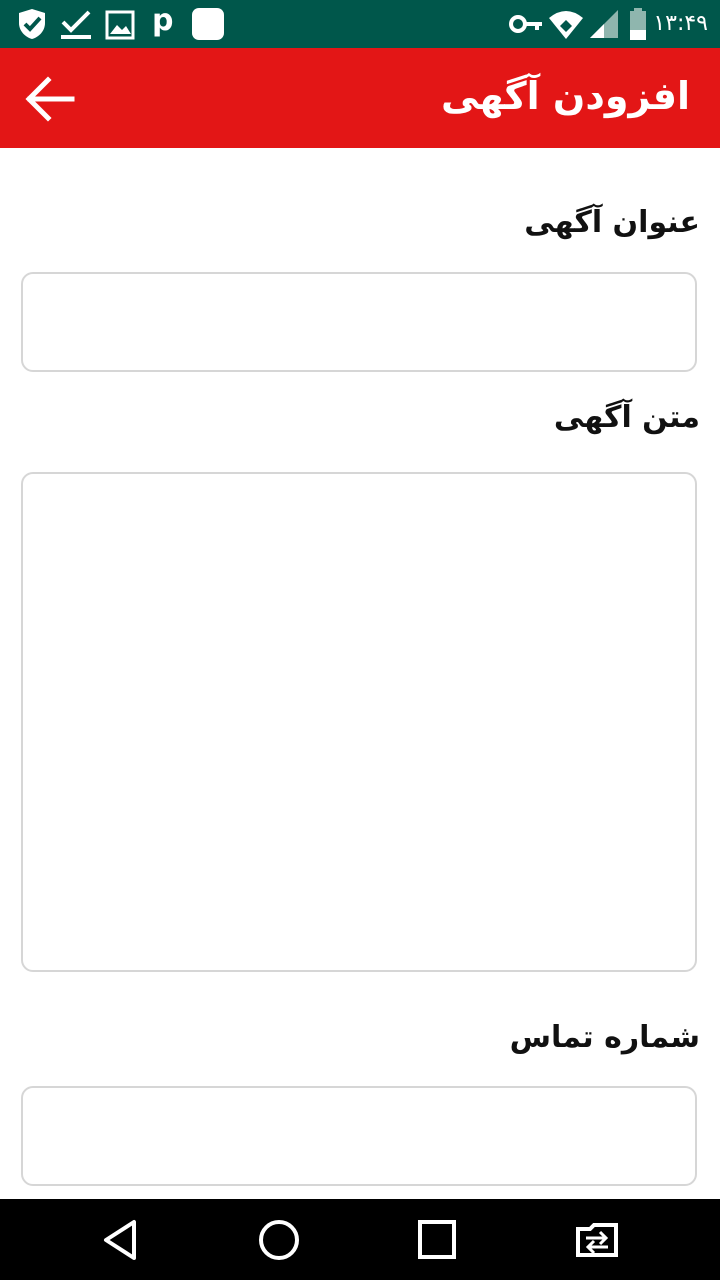 Image resolution: width=720 pixels, height=1280 pixels. Describe the element at coordinates (279, 1240) in the screenshot. I see `home-circle-icon` at that location.